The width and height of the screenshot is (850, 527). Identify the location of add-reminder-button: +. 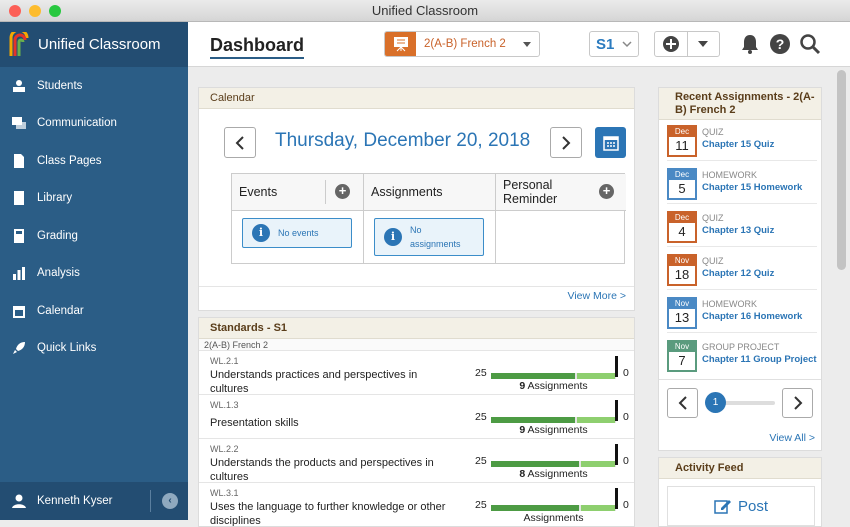
(606, 191).